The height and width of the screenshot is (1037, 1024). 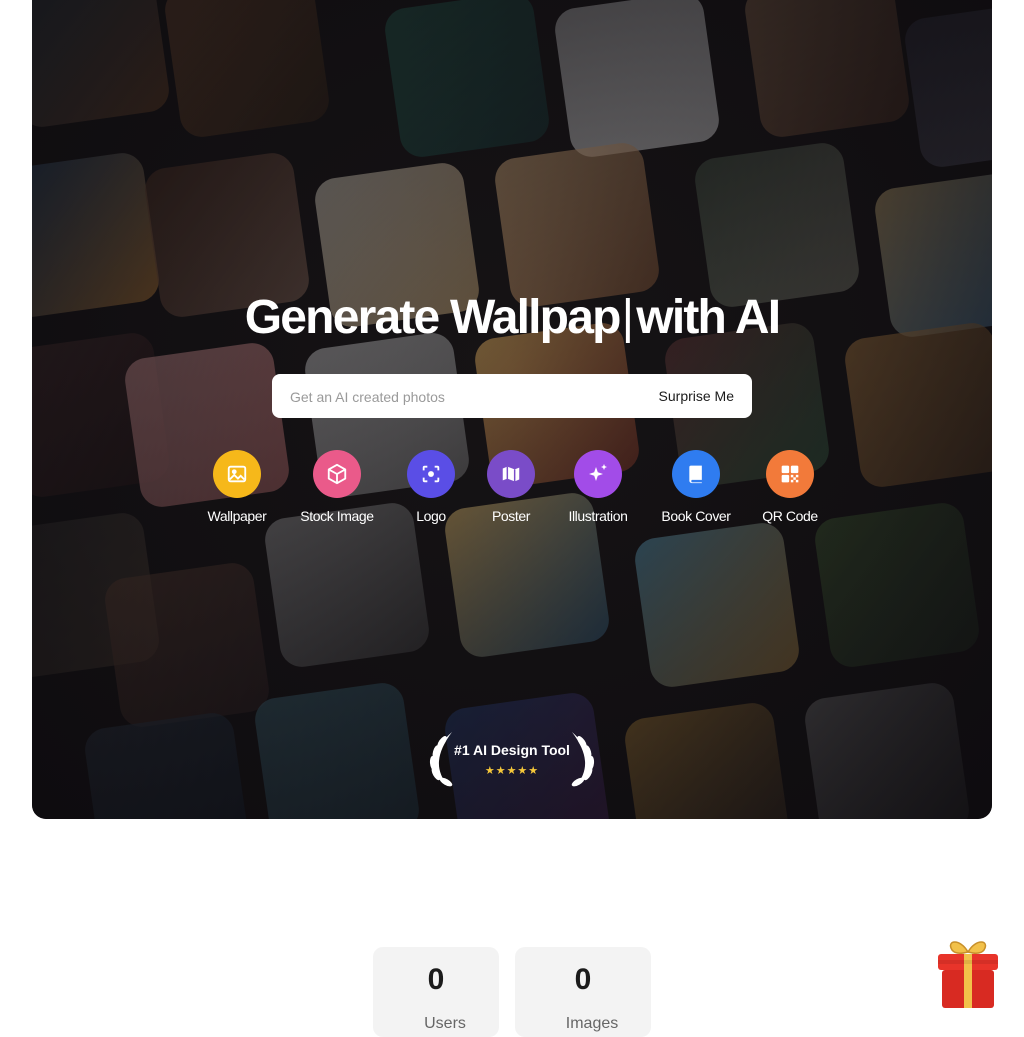 I want to click on typing-caret: |, so click(x=627, y=317).